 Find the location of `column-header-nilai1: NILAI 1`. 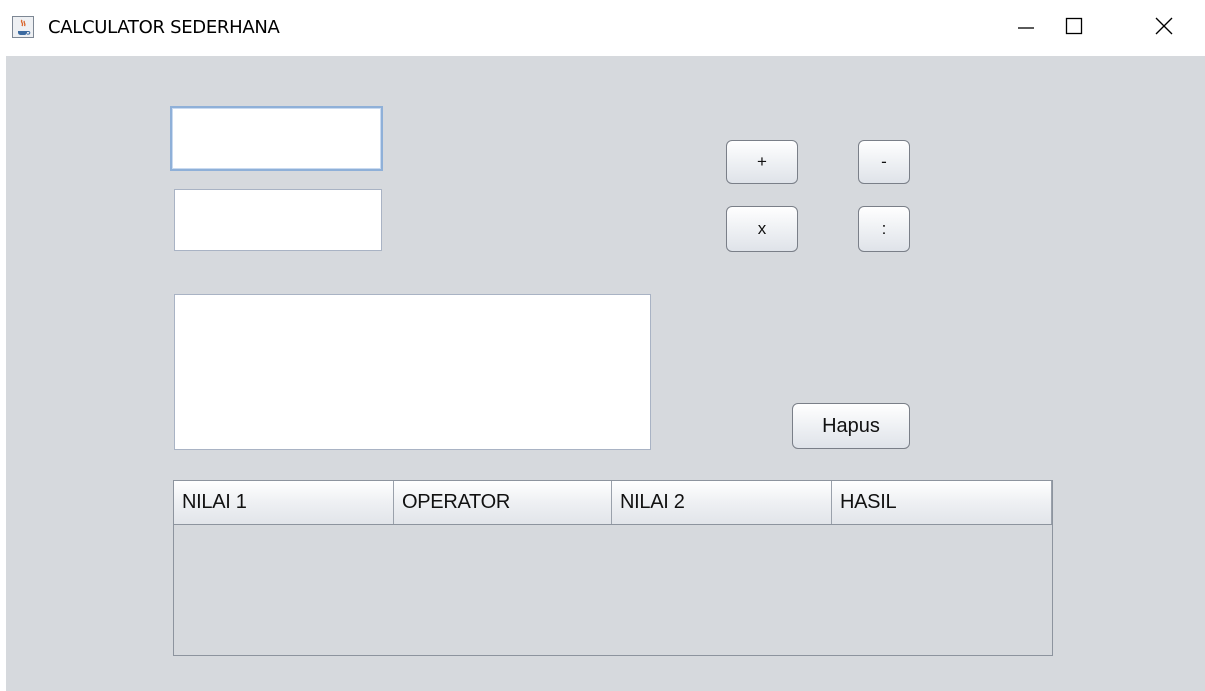

column-header-nilai1: NILAI 1 is located at coordinates (284, 502).